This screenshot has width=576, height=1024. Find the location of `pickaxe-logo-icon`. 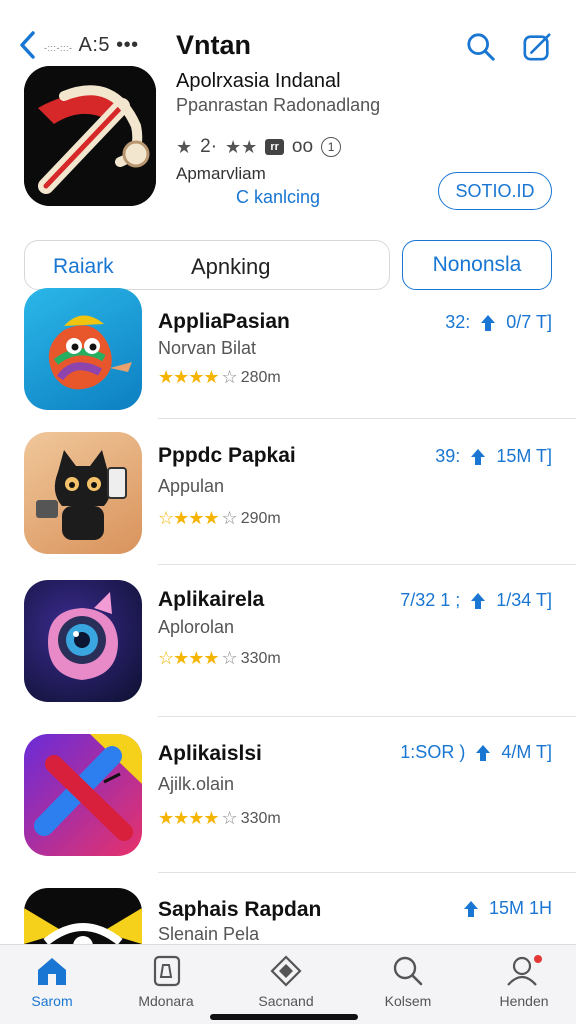

pickaxe-logo-icon is located at coordinates (90, 136).